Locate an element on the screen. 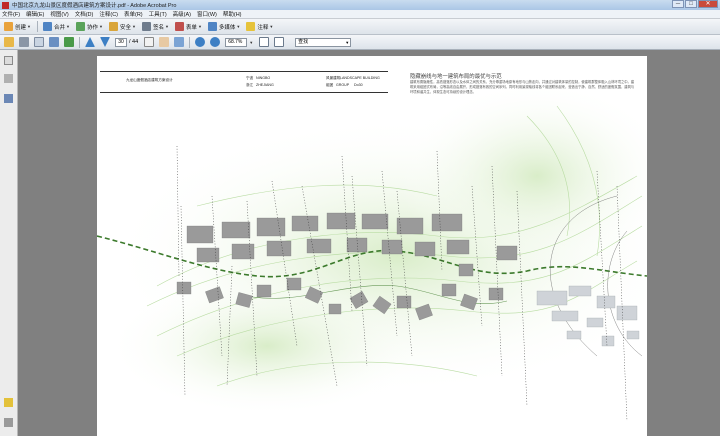 The width and height of the screenshot is (720, 436). signatures-icon is located at coordinates (8, 98).